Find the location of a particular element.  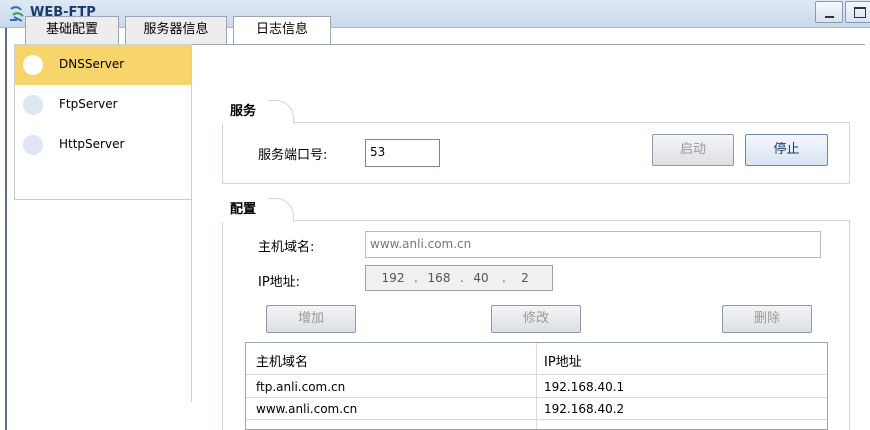

ip-address-input: 192 . 168 . 40 . 2 is located at coordinates (459, 278).